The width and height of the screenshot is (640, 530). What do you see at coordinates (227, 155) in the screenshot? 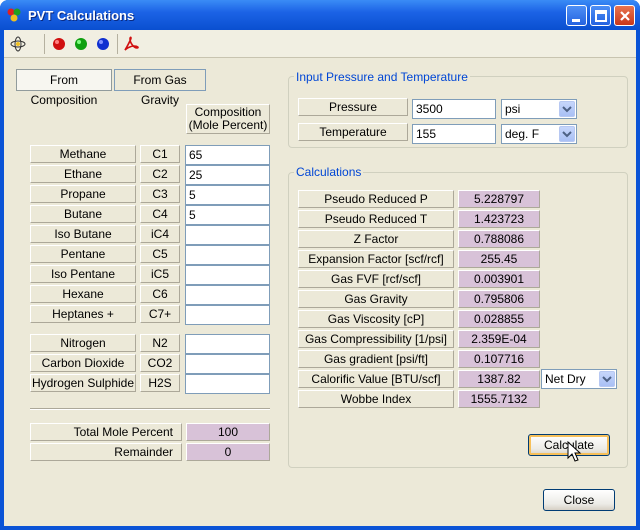
I see `component-mole-input: 65` at bounding box center [227, 155].